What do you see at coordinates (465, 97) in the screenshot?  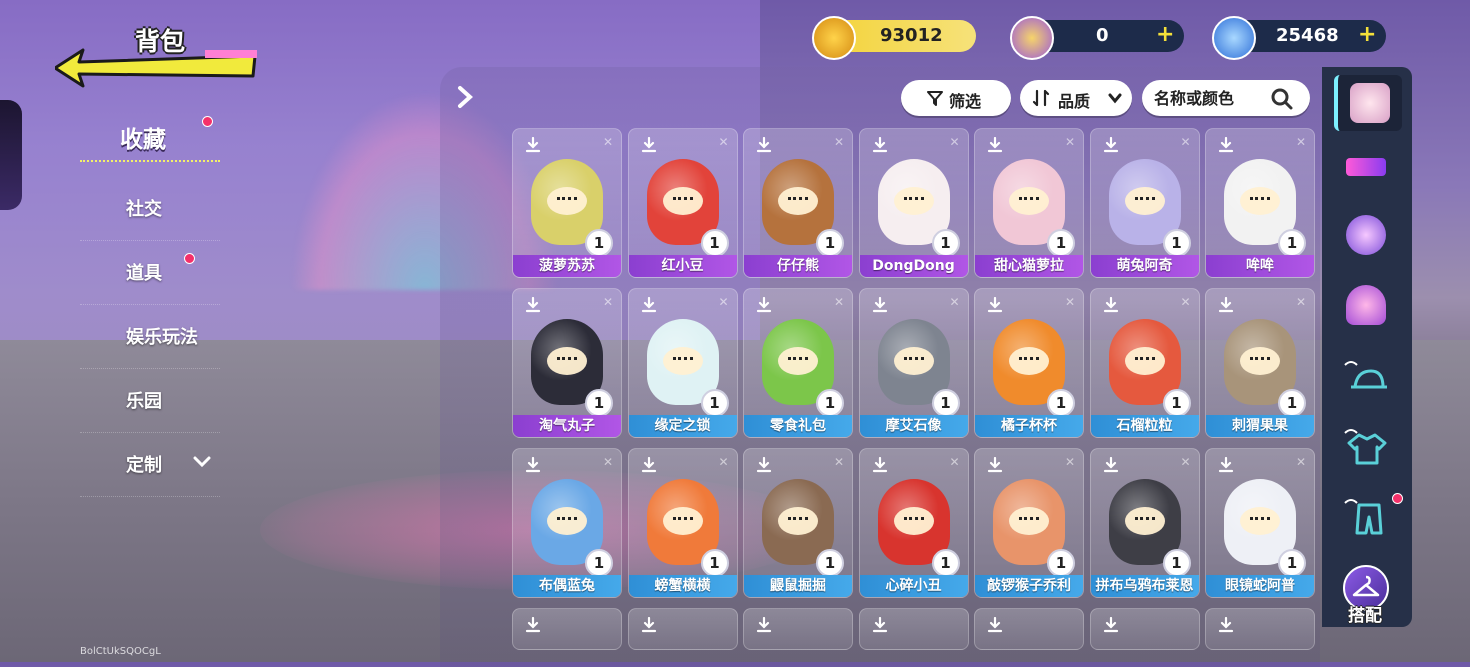 I see `expand-panel-icon` at bounding box center [465, 97].